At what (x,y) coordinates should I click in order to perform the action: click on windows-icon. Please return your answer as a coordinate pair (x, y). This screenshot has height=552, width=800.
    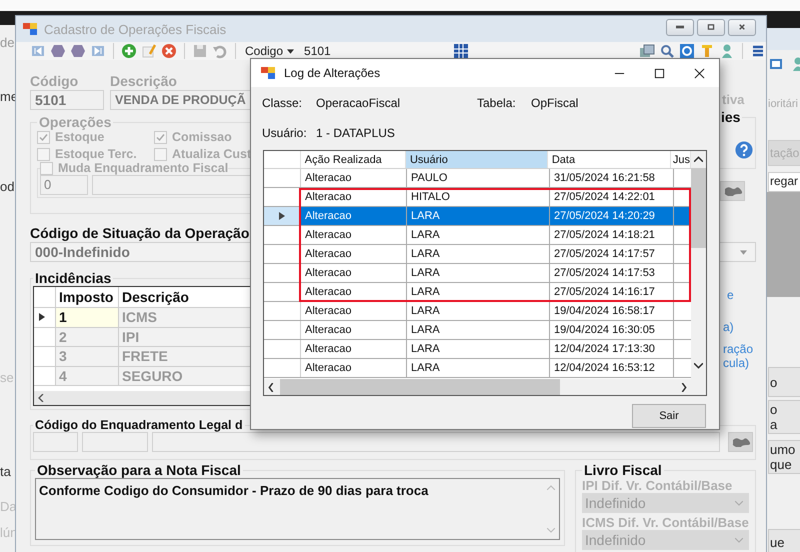
    Looking at the image, I should click on (647, 51).